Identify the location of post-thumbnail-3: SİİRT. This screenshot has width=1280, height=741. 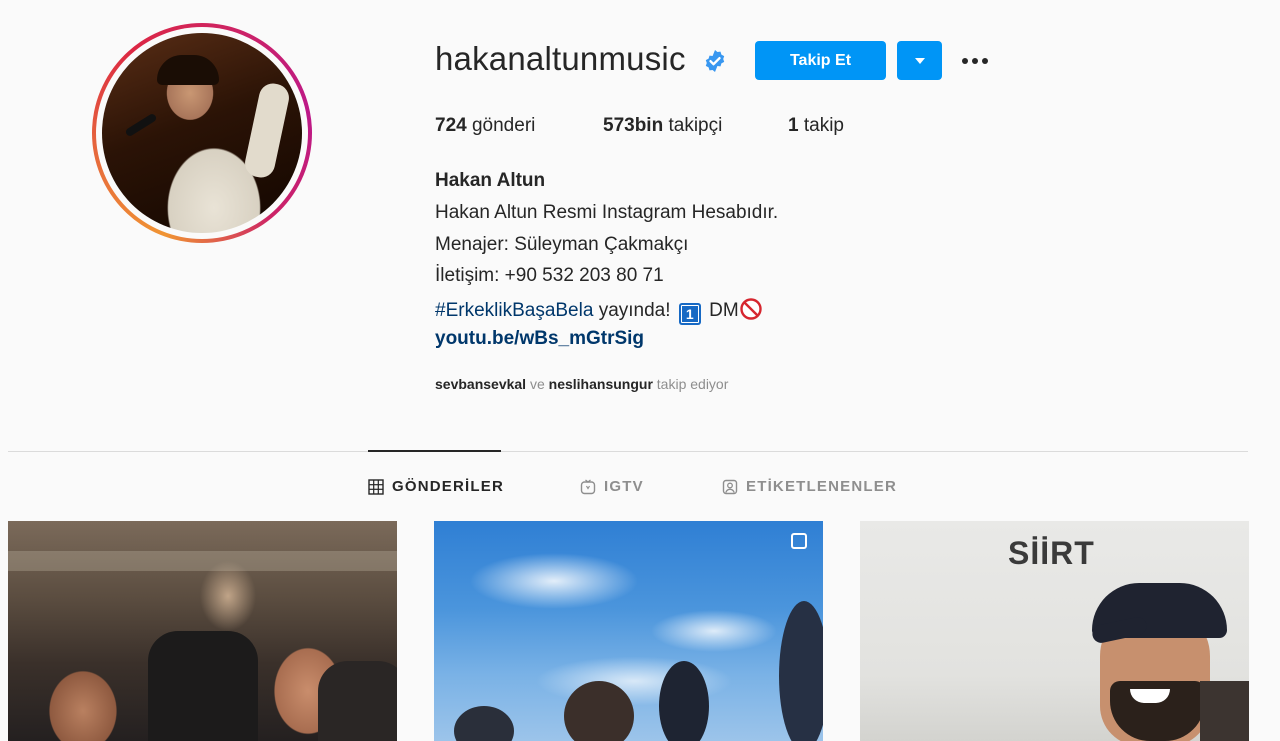
(1054, 631).